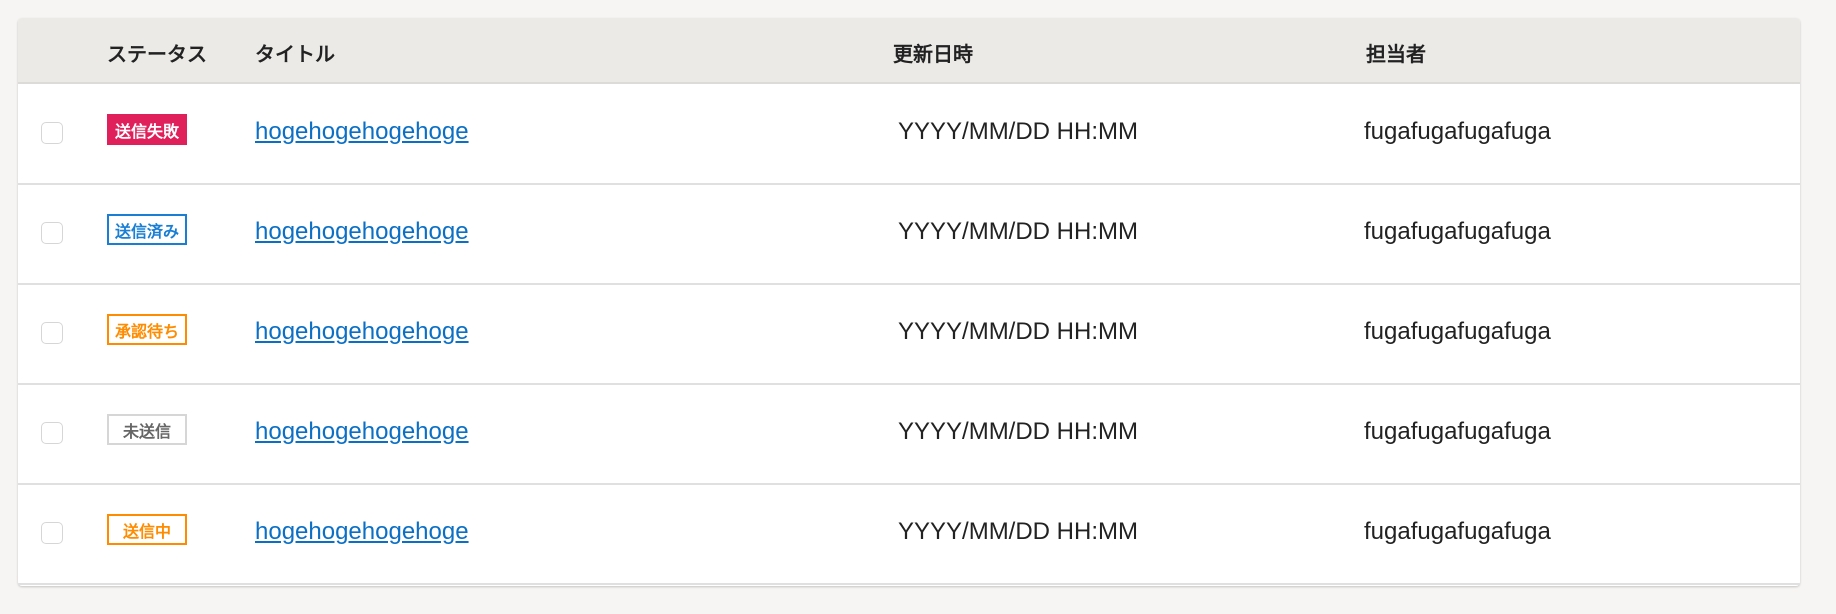  What do you see at coordinates (295, 52) in the screenshot?
I see `header-title: タイトル` at bounding box center [295, 52].